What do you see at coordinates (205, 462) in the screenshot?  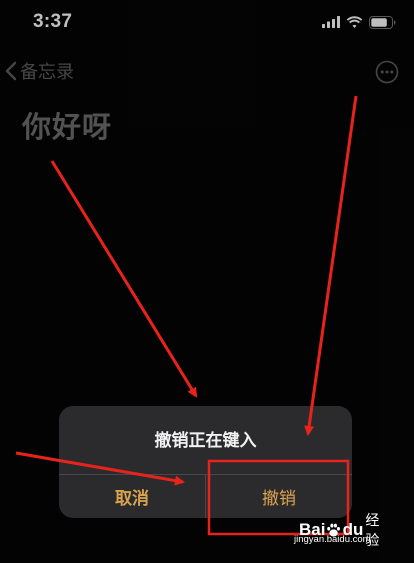 I see `undo-typing-alert: 撤销正在键入 取消 撤销` at bounding box center [205, 462].